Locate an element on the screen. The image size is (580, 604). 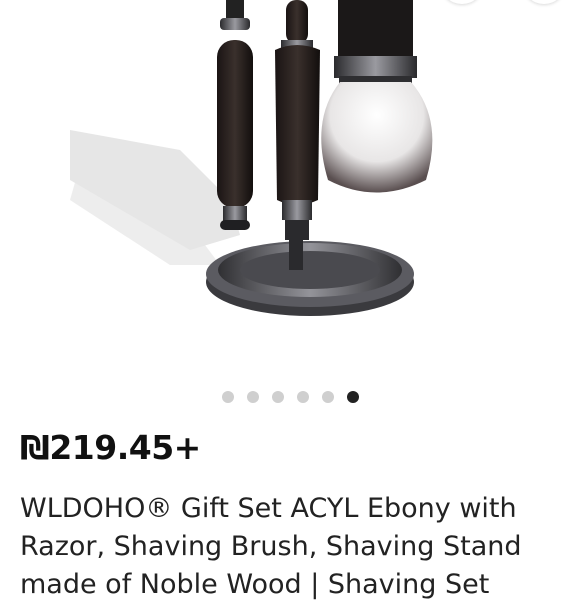
favorite-button is located at coordinates (544, 2).